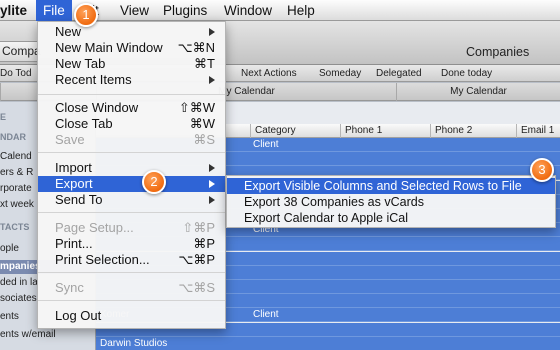  What do you see at coordinates (196, 259) in the screenshot?
I see `menu-item-shortcut: ⌥⌘P` at bounding box center [196, 259].